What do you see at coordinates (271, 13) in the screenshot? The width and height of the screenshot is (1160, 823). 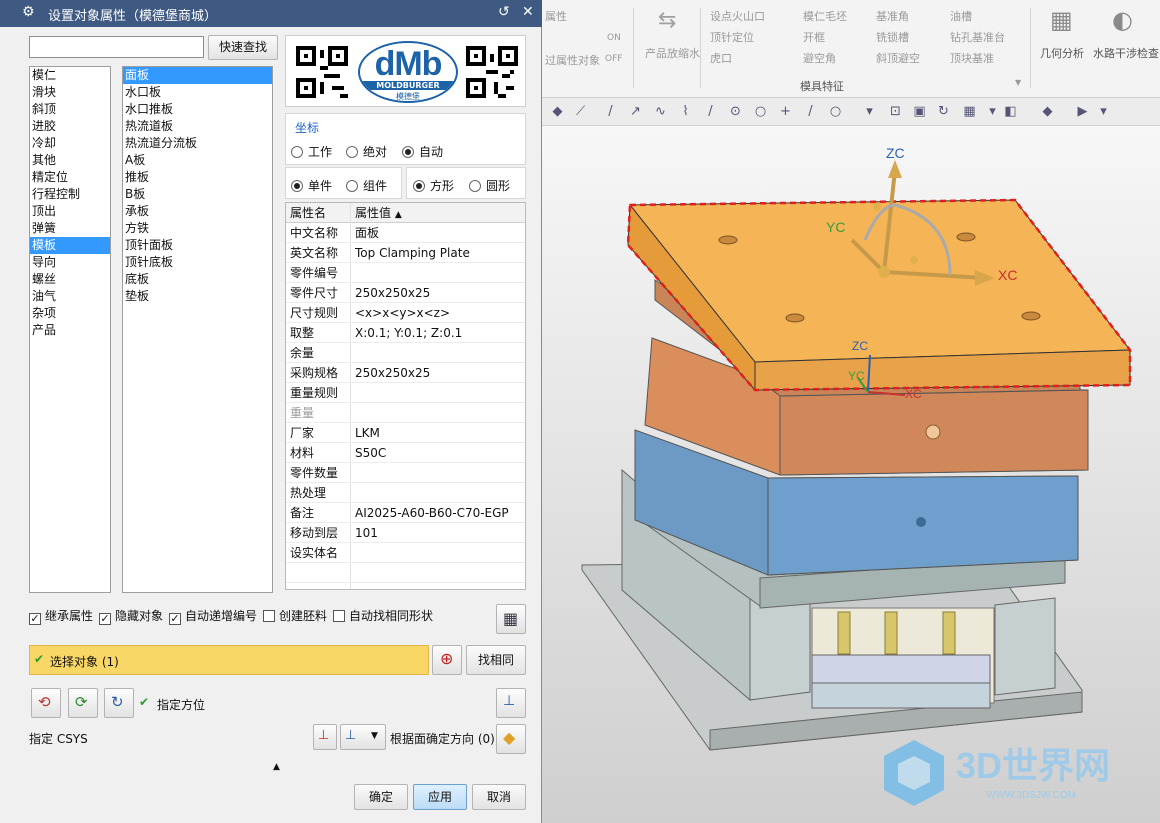 I see `dialog-titlebar: ⚙ 设置对象属性（模德堡商城） ↺ ✕` at bounding box center [271, 13].